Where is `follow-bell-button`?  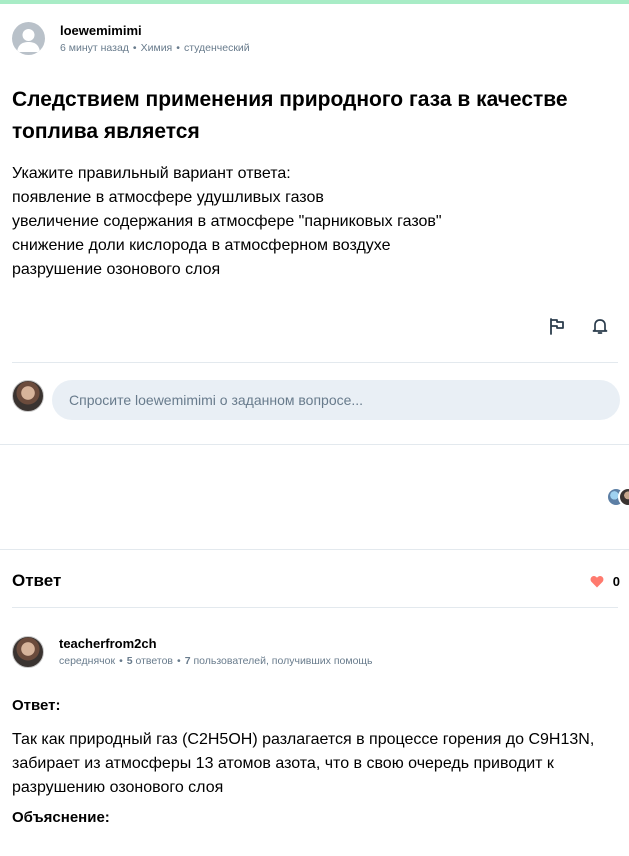
follow-bell-button is located at coordinates (600, 326).